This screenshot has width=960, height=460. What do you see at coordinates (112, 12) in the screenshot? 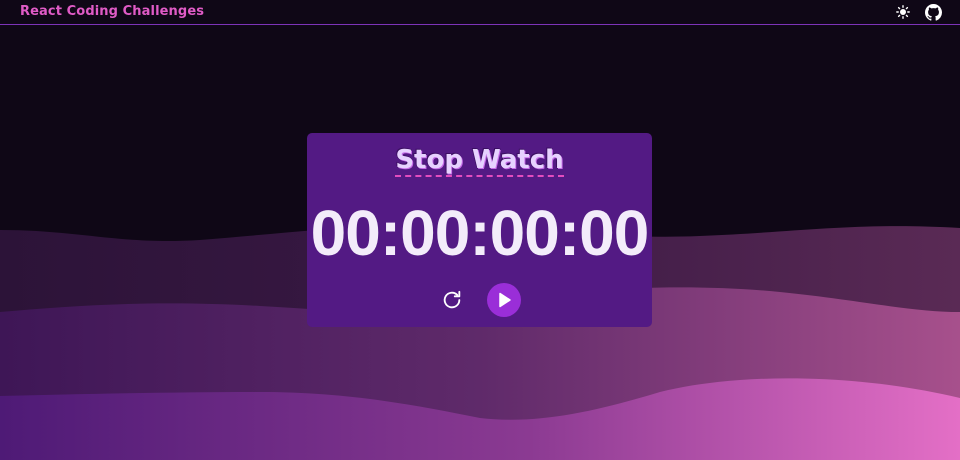
I see `brand-link: React Coding Challenges` at bounding box center [112, 12].